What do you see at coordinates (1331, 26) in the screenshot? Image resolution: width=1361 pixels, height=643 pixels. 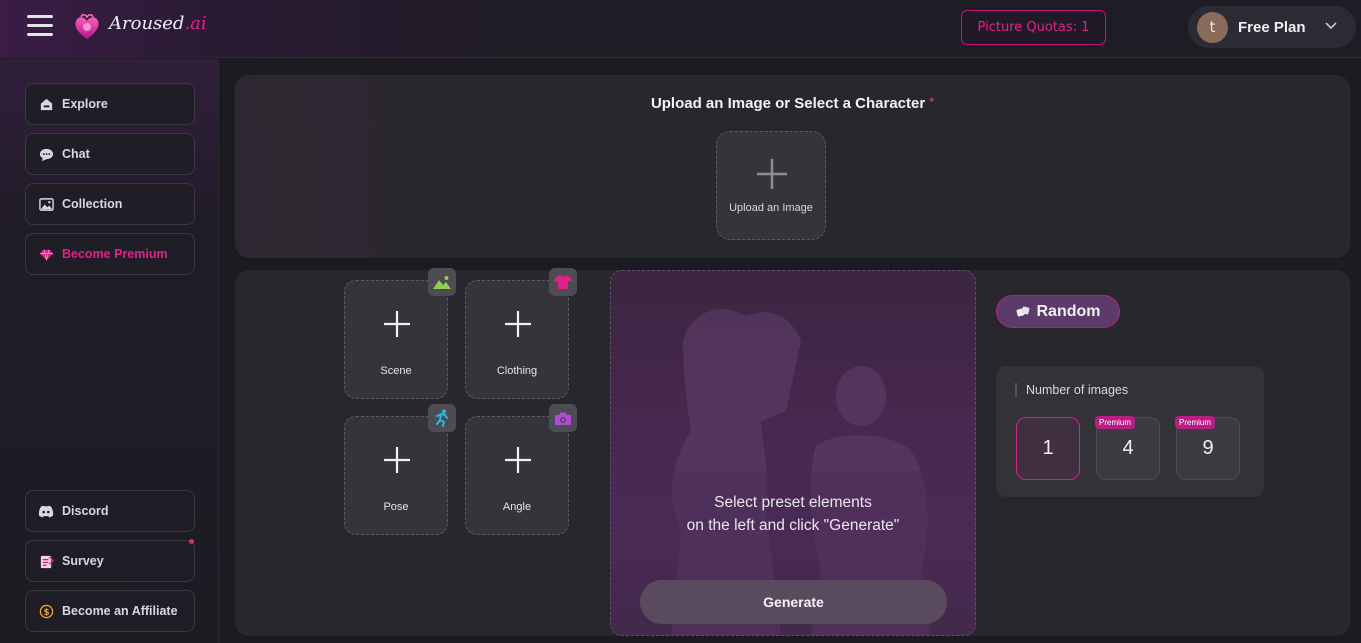 I see `chevron-down-icon` at bounding box center [1331, 26].